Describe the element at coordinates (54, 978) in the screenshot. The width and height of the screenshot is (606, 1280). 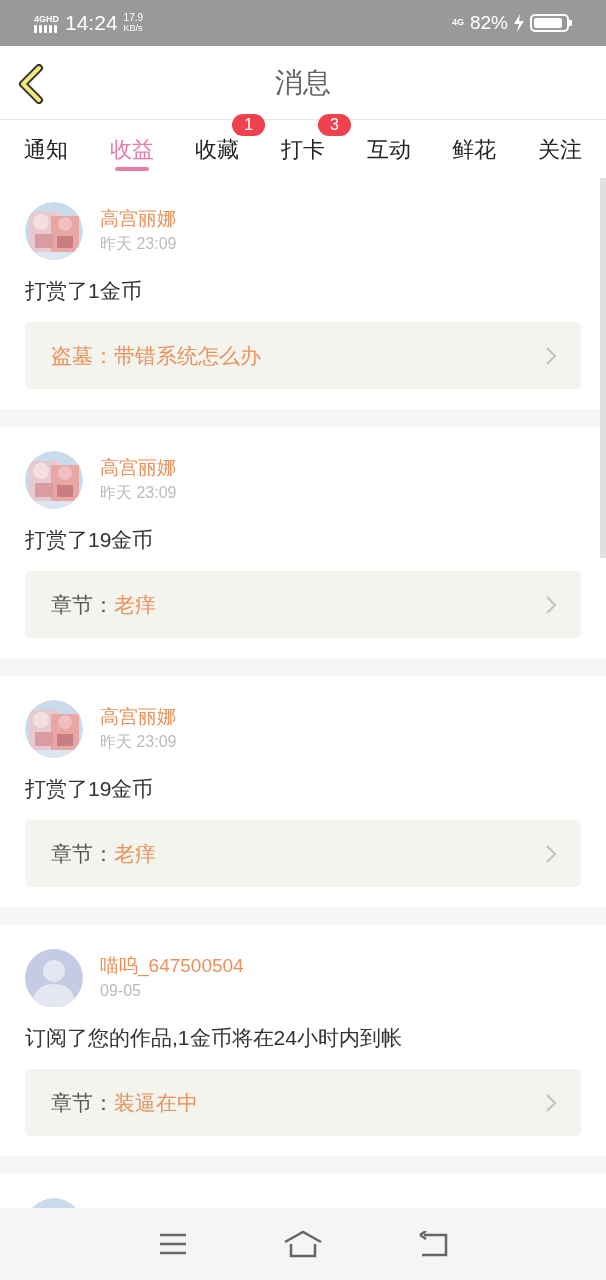
I see `avatar-icon` at that location.